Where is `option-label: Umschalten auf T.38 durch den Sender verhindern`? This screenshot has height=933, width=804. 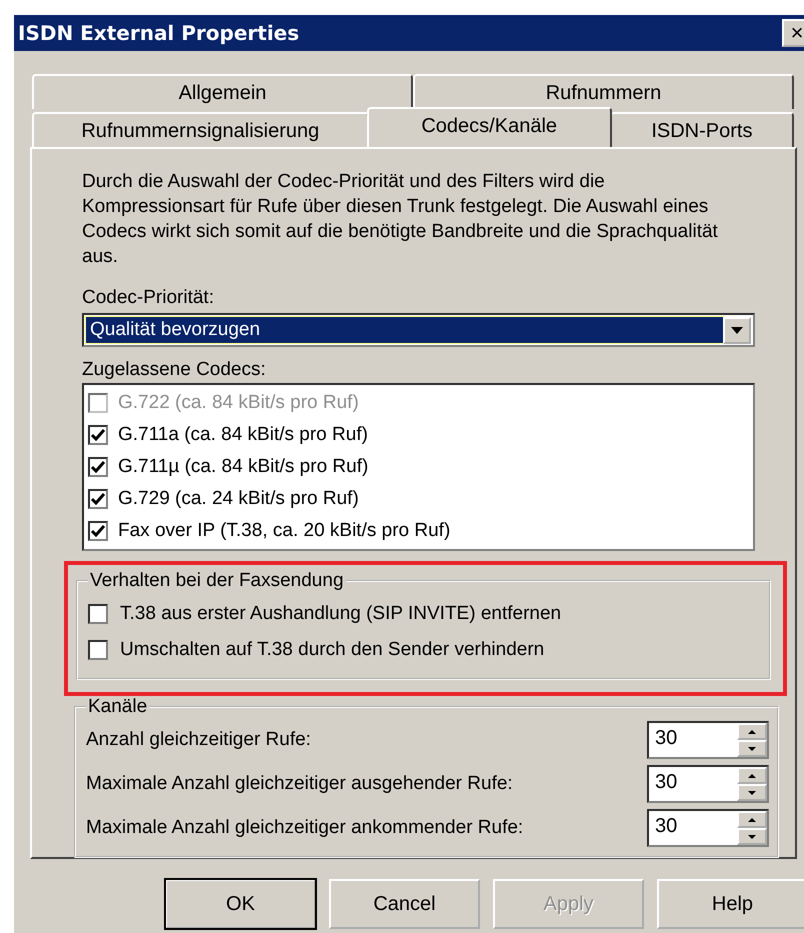 option-label: Umschalten auf T.38 durch den Sender verhindern is located at coordinates (332, 650).